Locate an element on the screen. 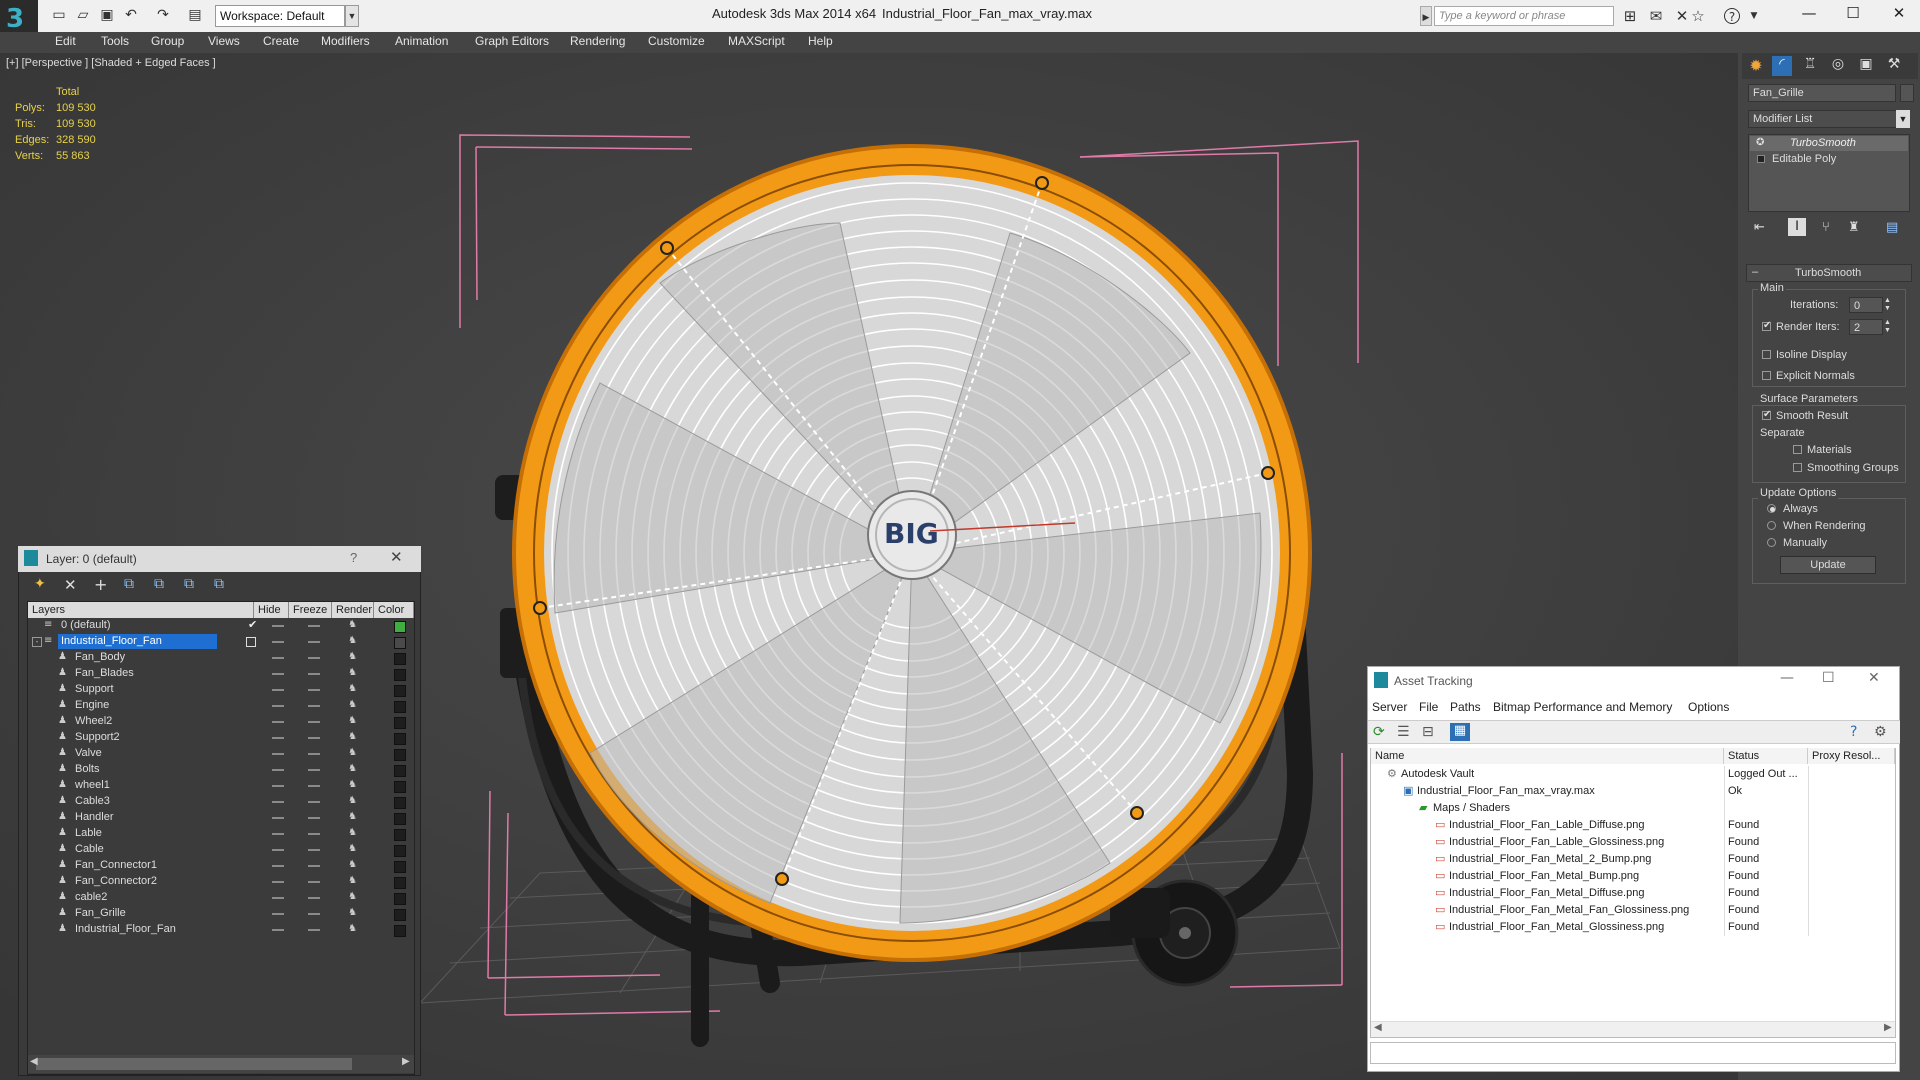 This screenshot has height=1080, width=1920. layer-row: ♟ Industrial_Floor_Fan ♞ is located at coordinates (221, 930).